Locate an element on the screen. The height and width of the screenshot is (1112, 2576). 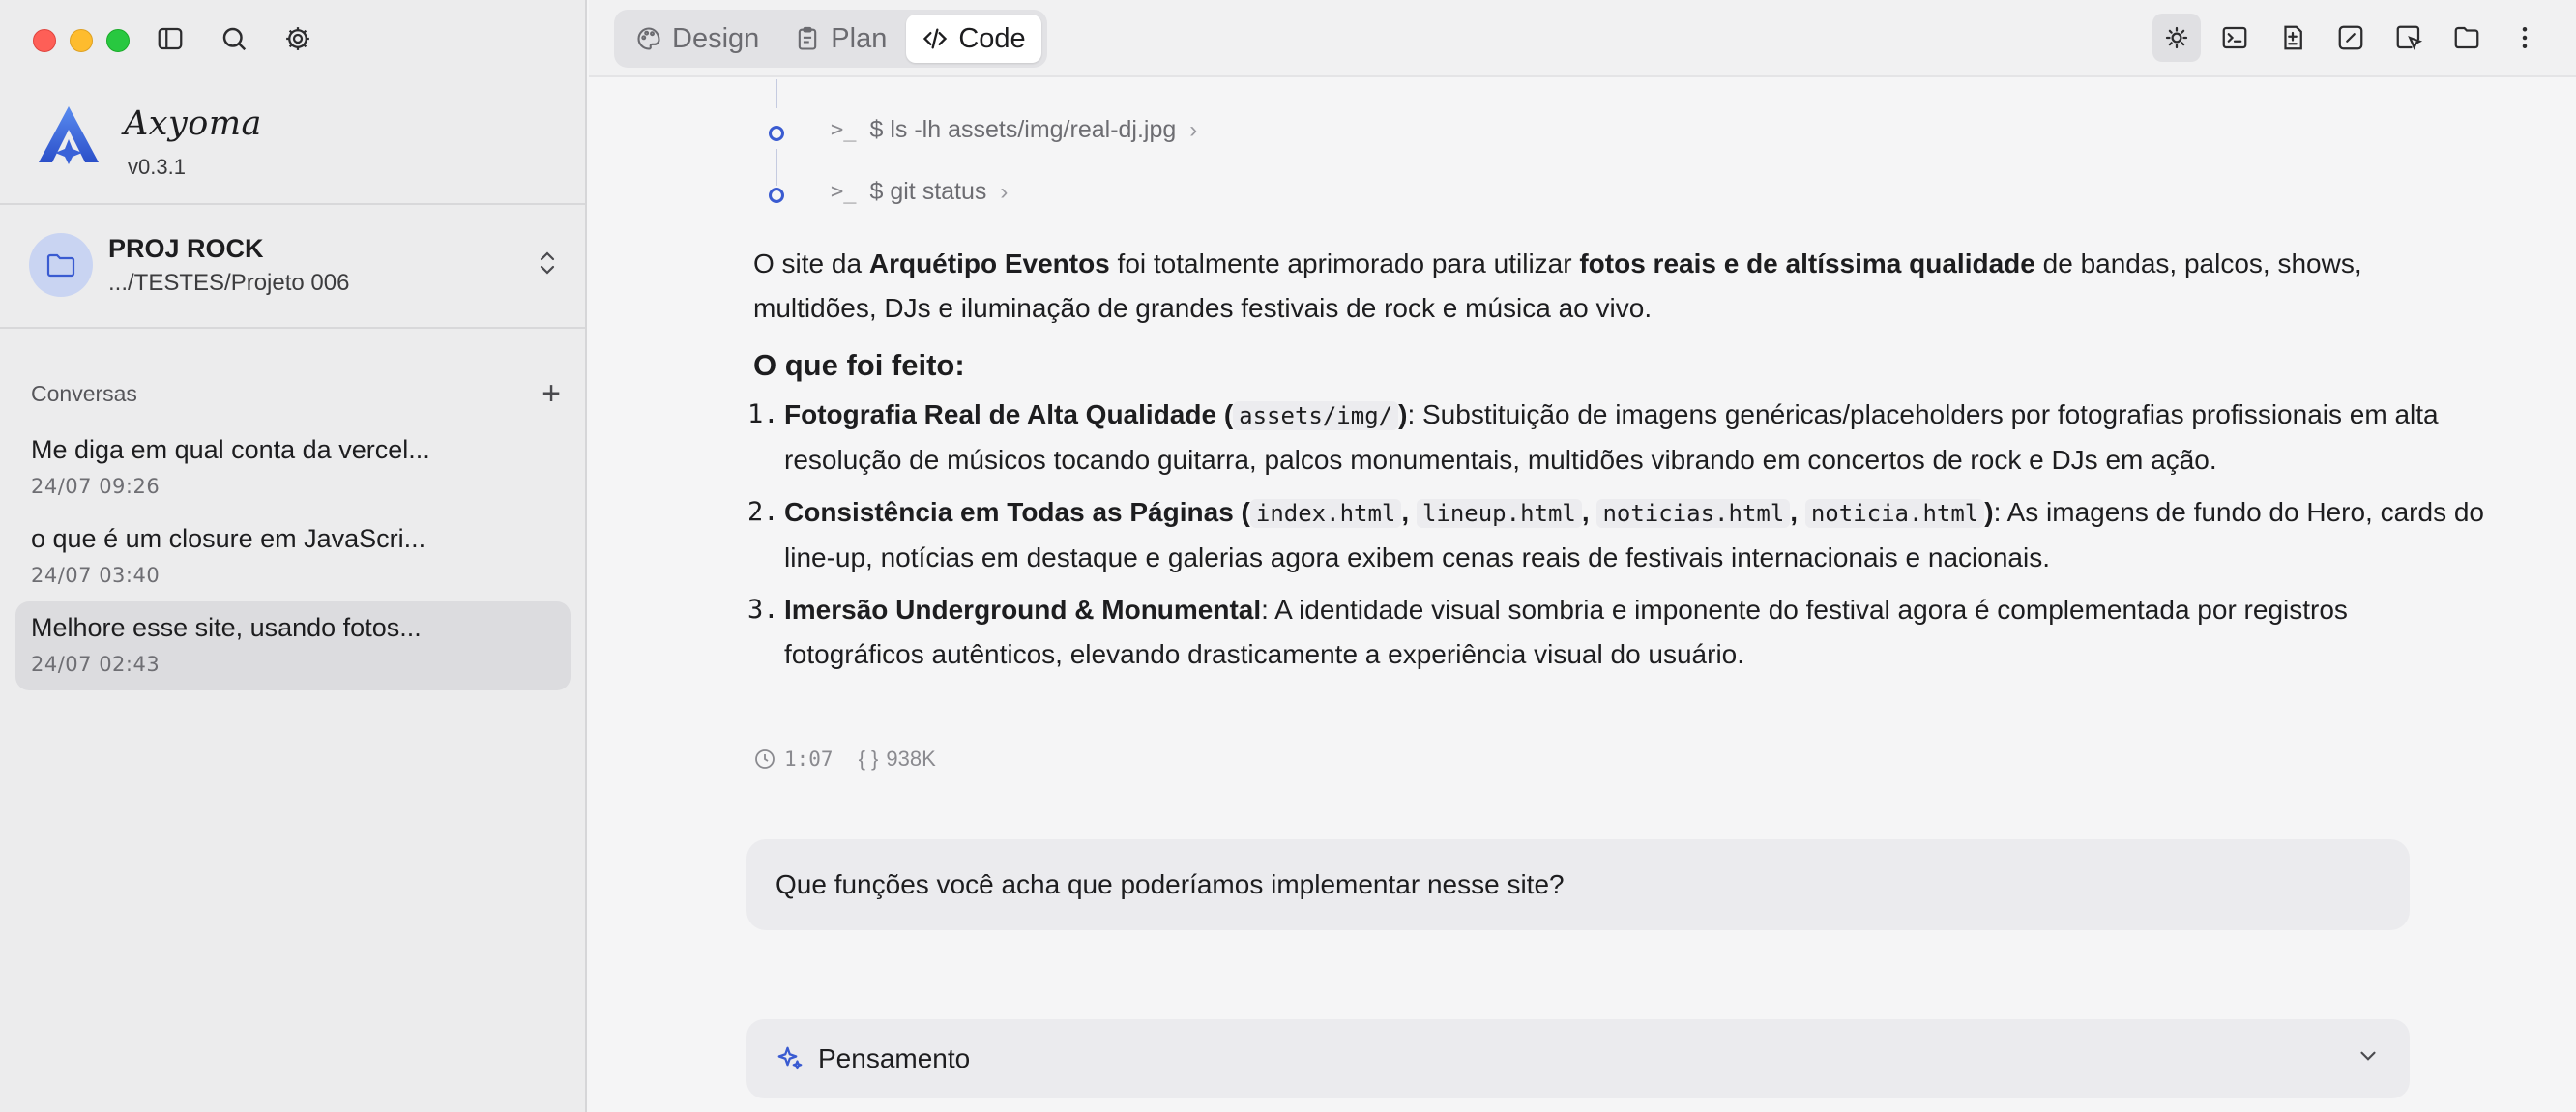
tab-plan: Plan is located at coordinates (840, 39).